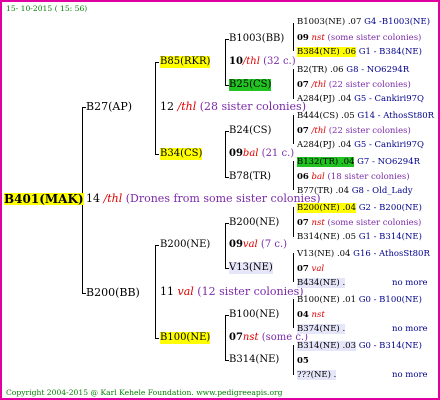 This screenshot has width=440, height=400. Describe the element at coordinates (239, 392) in the screenshot. I see `site-link: www.pedigreeapis.org` at that location.